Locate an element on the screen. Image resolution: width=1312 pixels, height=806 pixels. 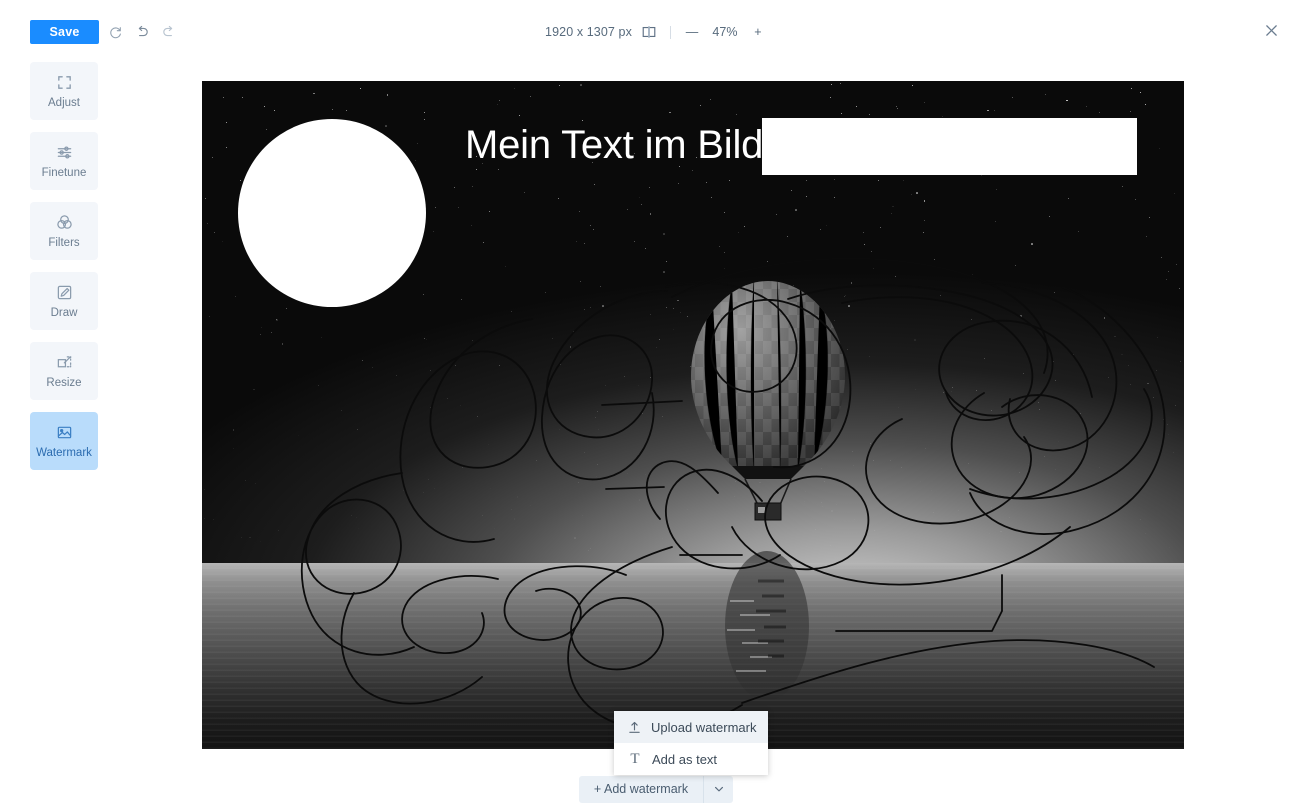
split-compare-icon is located at coordinates (649, 32).